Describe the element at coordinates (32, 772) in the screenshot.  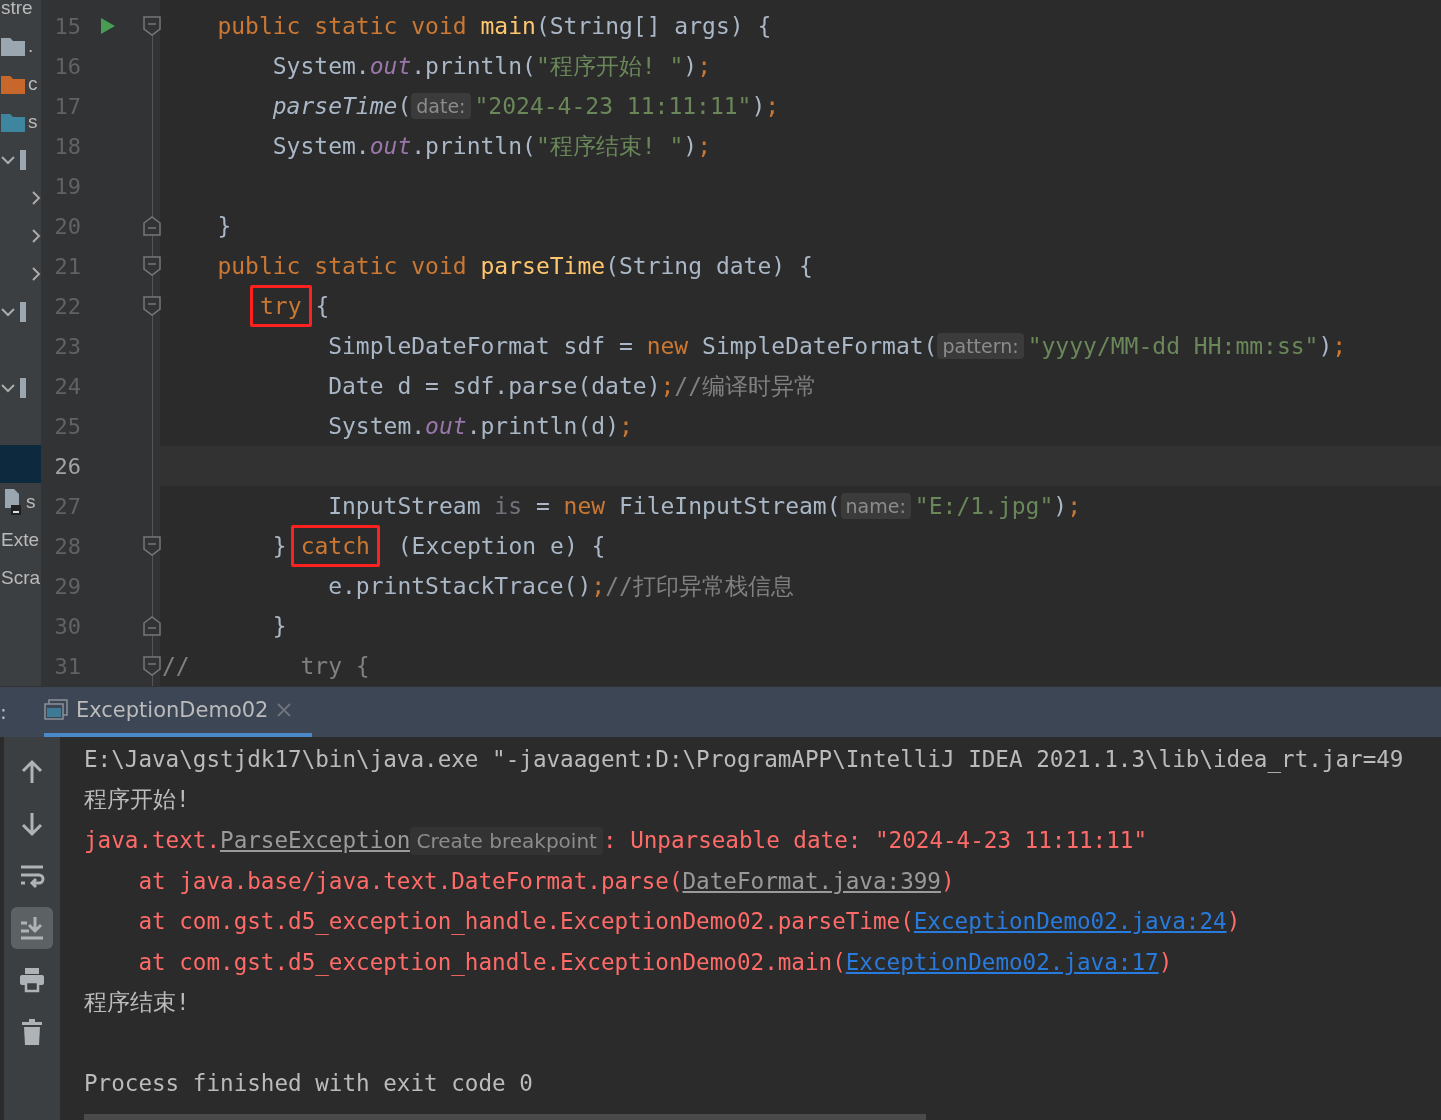
I see `arrow-up-icon` at that location.